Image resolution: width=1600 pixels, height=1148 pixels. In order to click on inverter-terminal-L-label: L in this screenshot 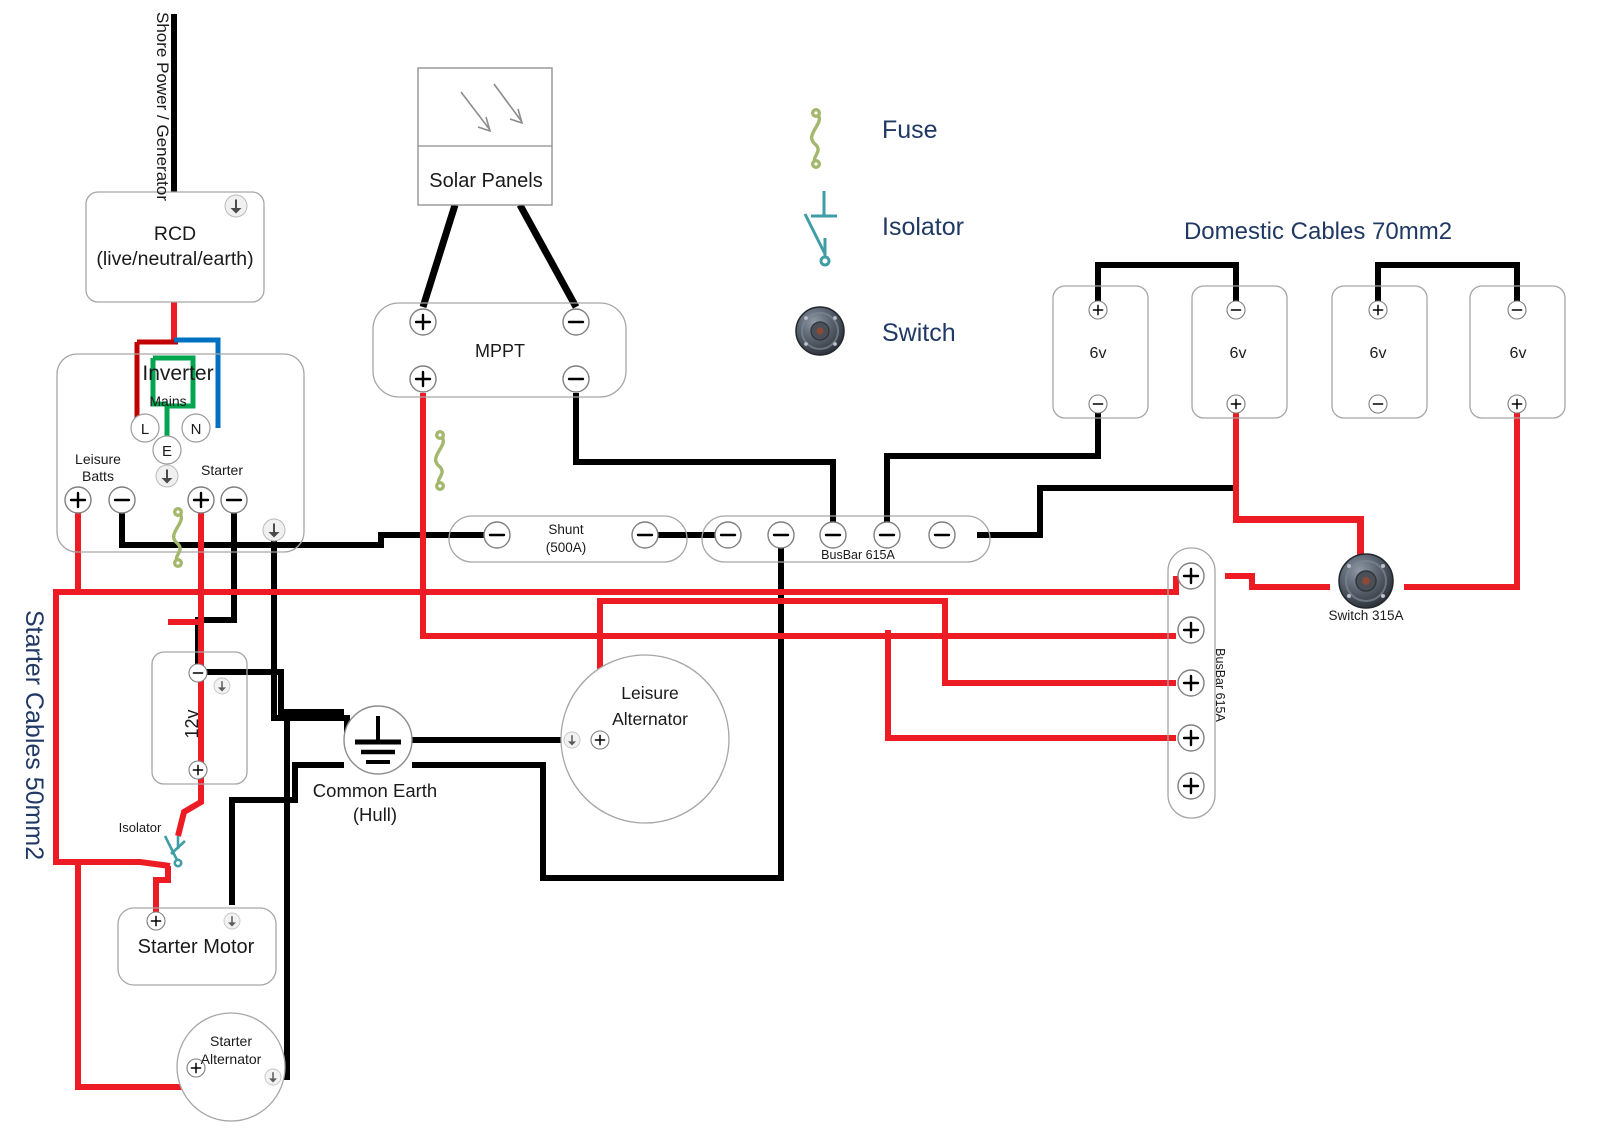, I will do `click(145, 429)`.